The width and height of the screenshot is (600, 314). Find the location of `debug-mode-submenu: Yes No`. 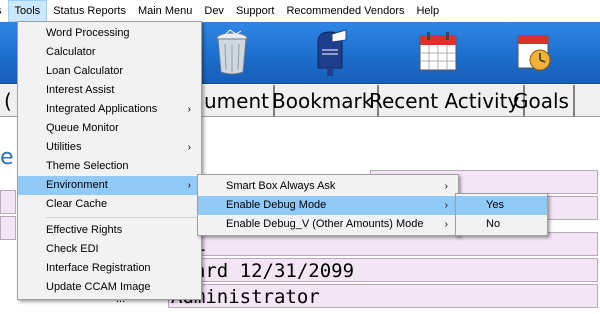

debug-mode-submenu: Yes No is located at coordinates (501, 214).